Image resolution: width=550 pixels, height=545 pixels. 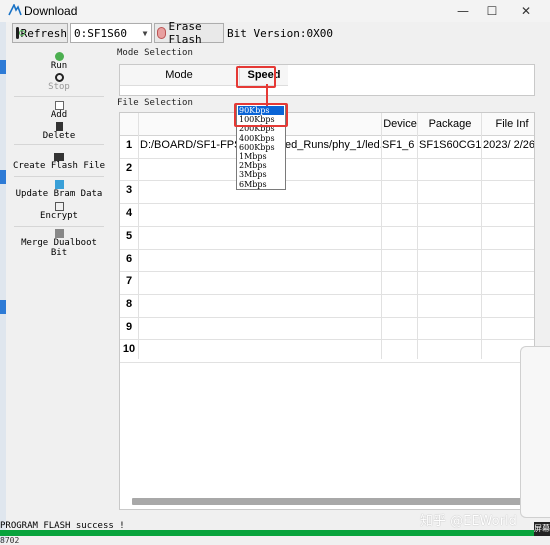 What do you see at coordinates (59, 166) in the screenshot?
I see `create-flash-label: Create Flash File` at bounding box center [59, 166].